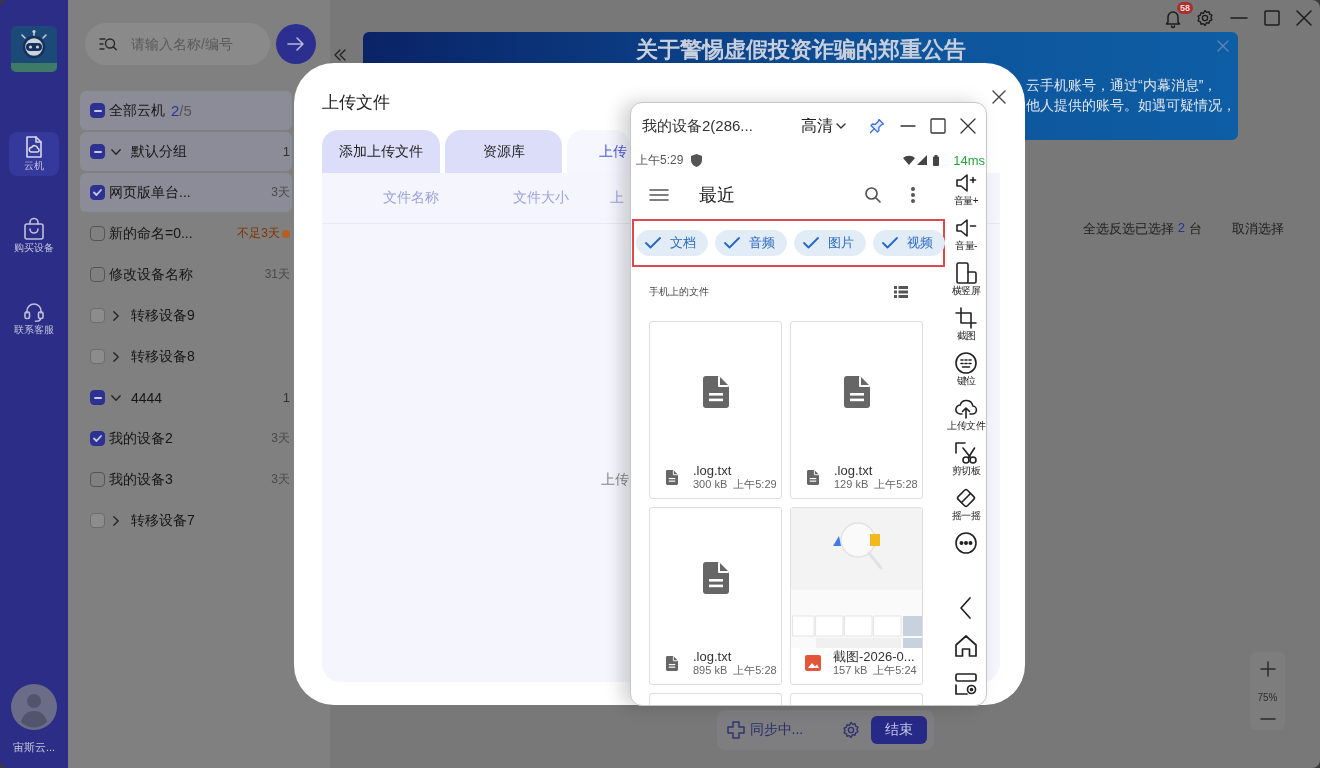  I want to click on cloud-document-icon, so click(34, 147).